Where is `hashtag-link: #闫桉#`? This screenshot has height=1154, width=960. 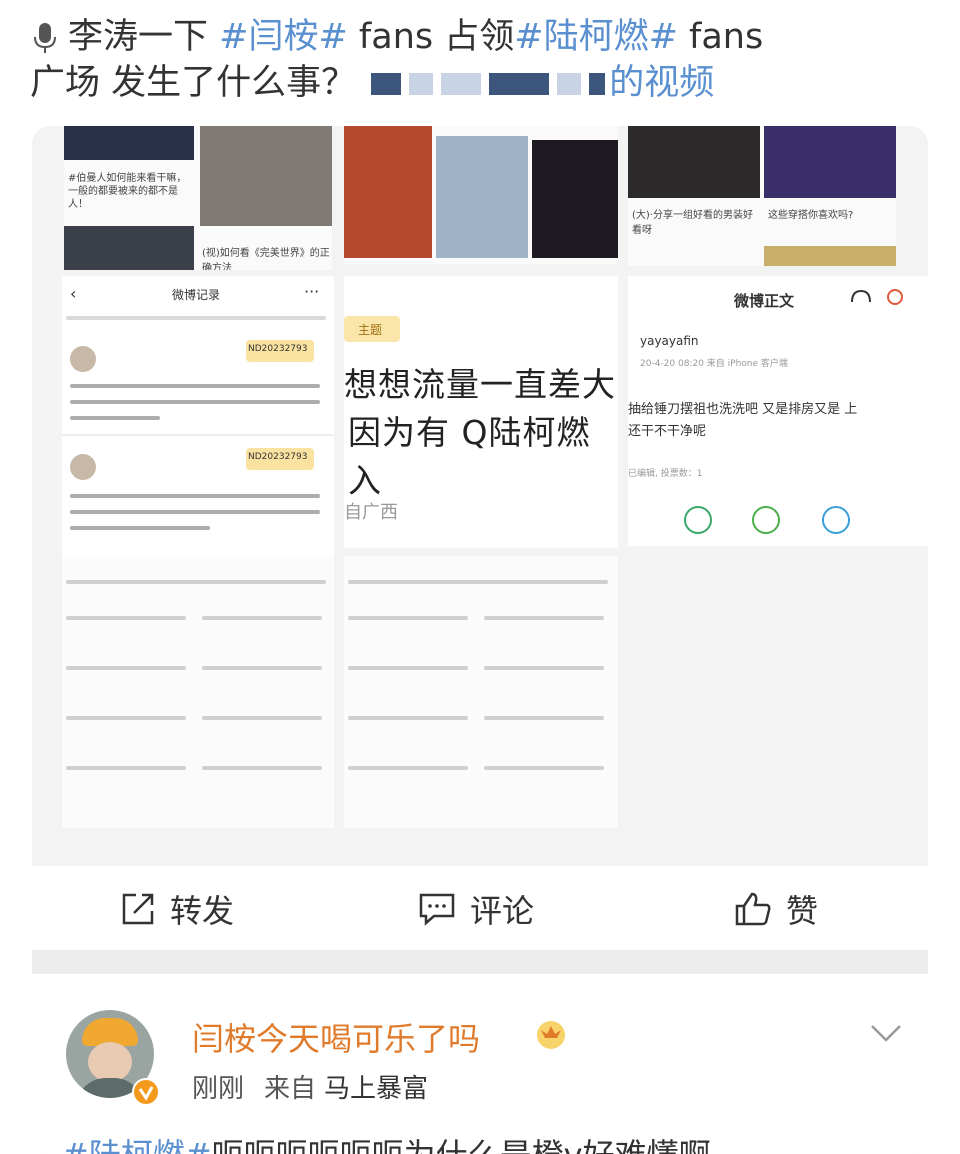
hashtag-link: #闫桉# is located at coordinates (283, 37).